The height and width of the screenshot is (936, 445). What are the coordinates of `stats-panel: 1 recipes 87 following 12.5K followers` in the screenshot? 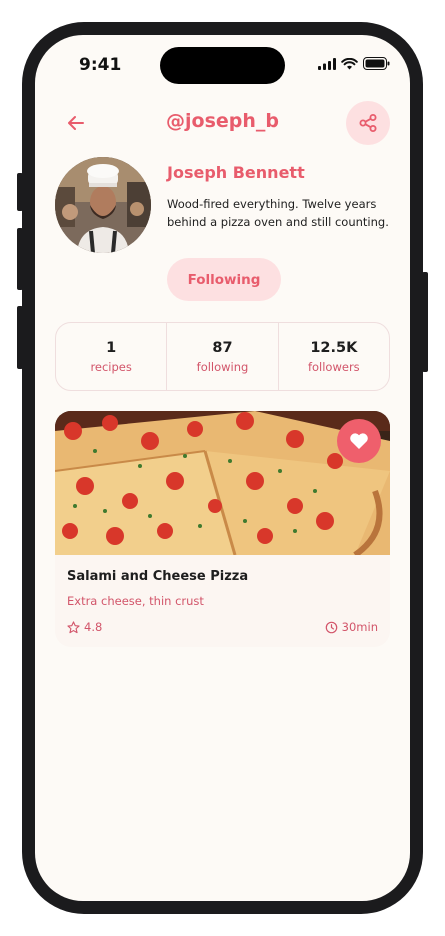 It's located at (222, 356).